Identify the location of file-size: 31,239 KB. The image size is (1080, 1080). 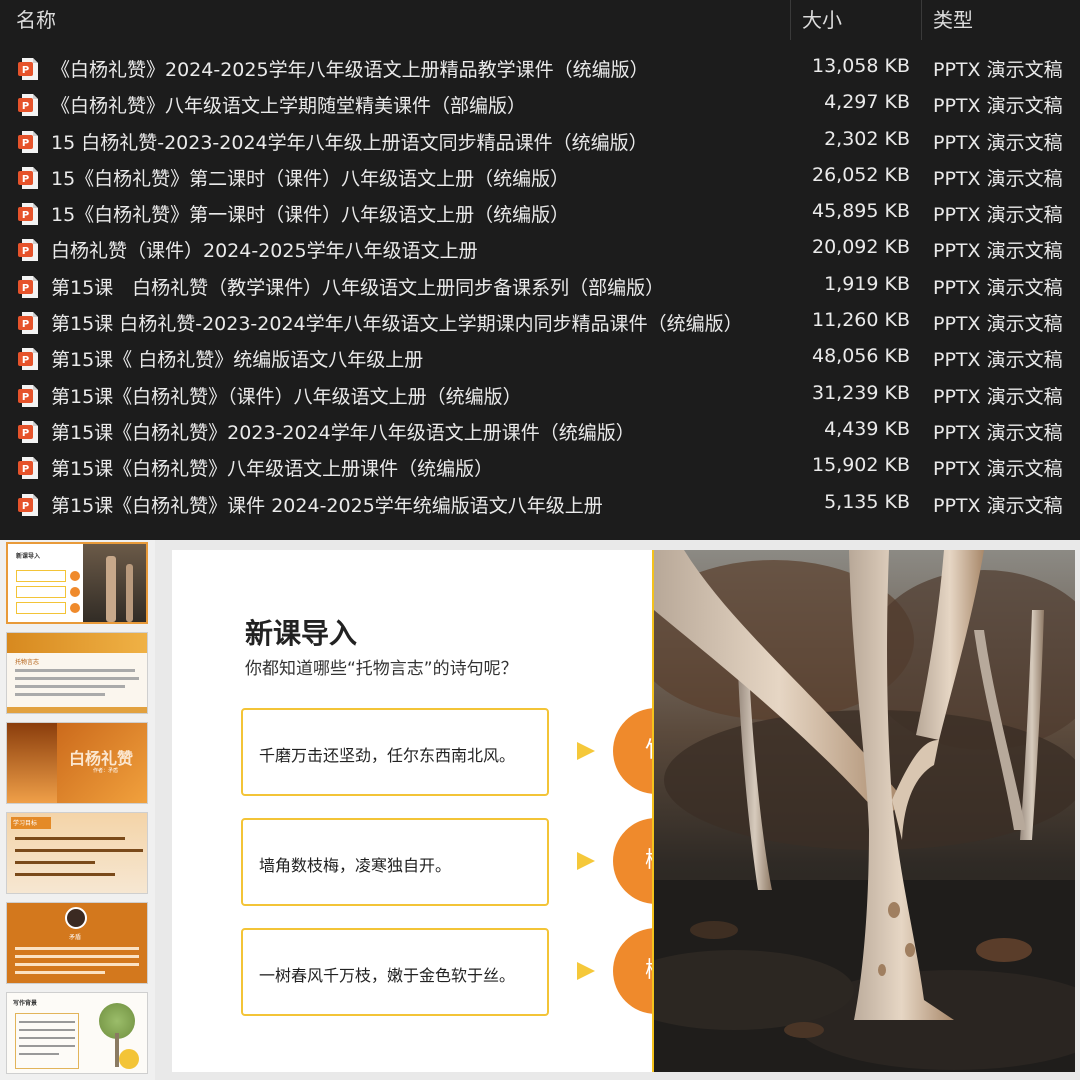
(860, 392).